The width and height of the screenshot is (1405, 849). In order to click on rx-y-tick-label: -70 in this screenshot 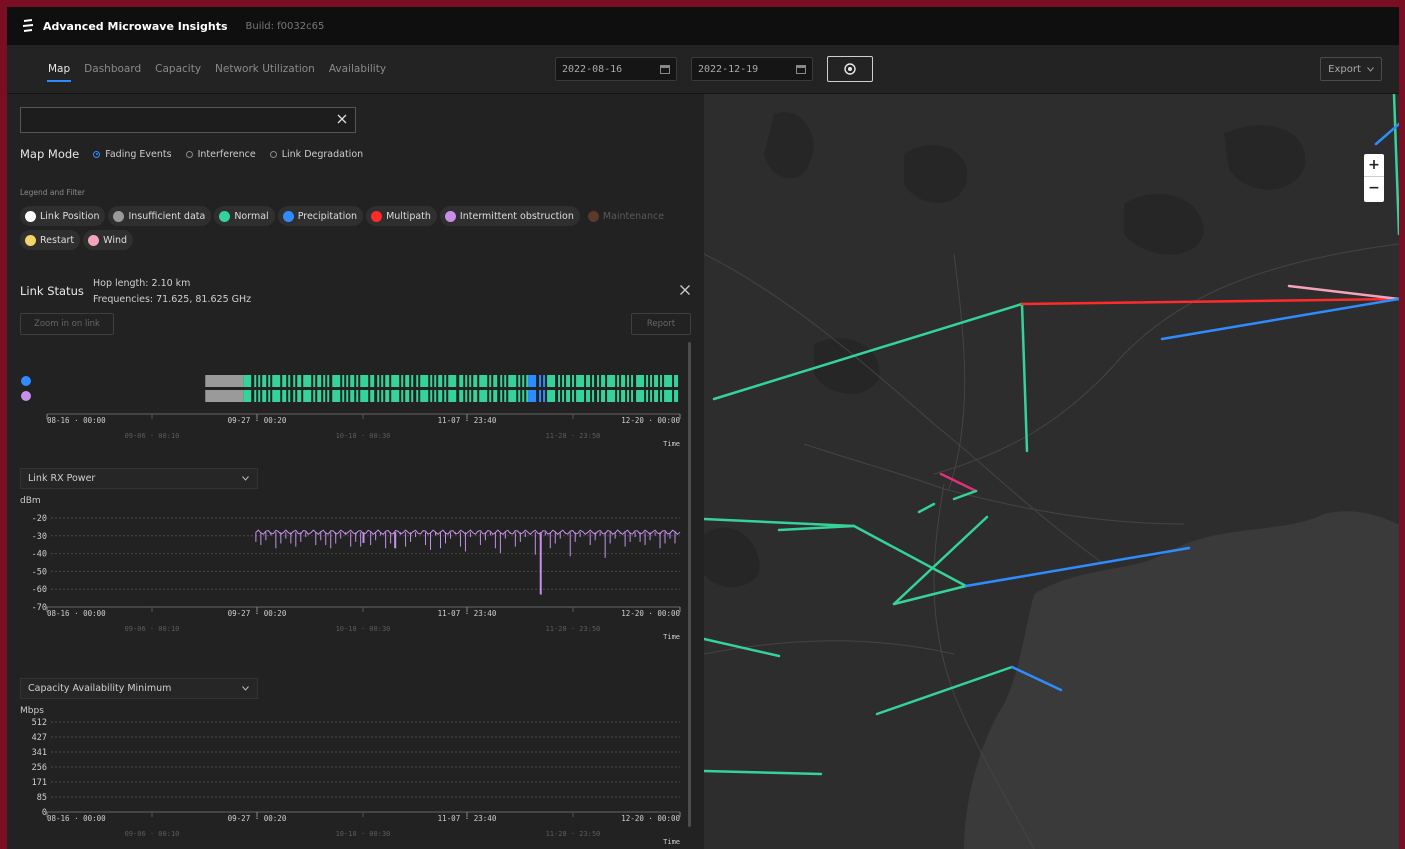, I will do `click(39, 608)`.